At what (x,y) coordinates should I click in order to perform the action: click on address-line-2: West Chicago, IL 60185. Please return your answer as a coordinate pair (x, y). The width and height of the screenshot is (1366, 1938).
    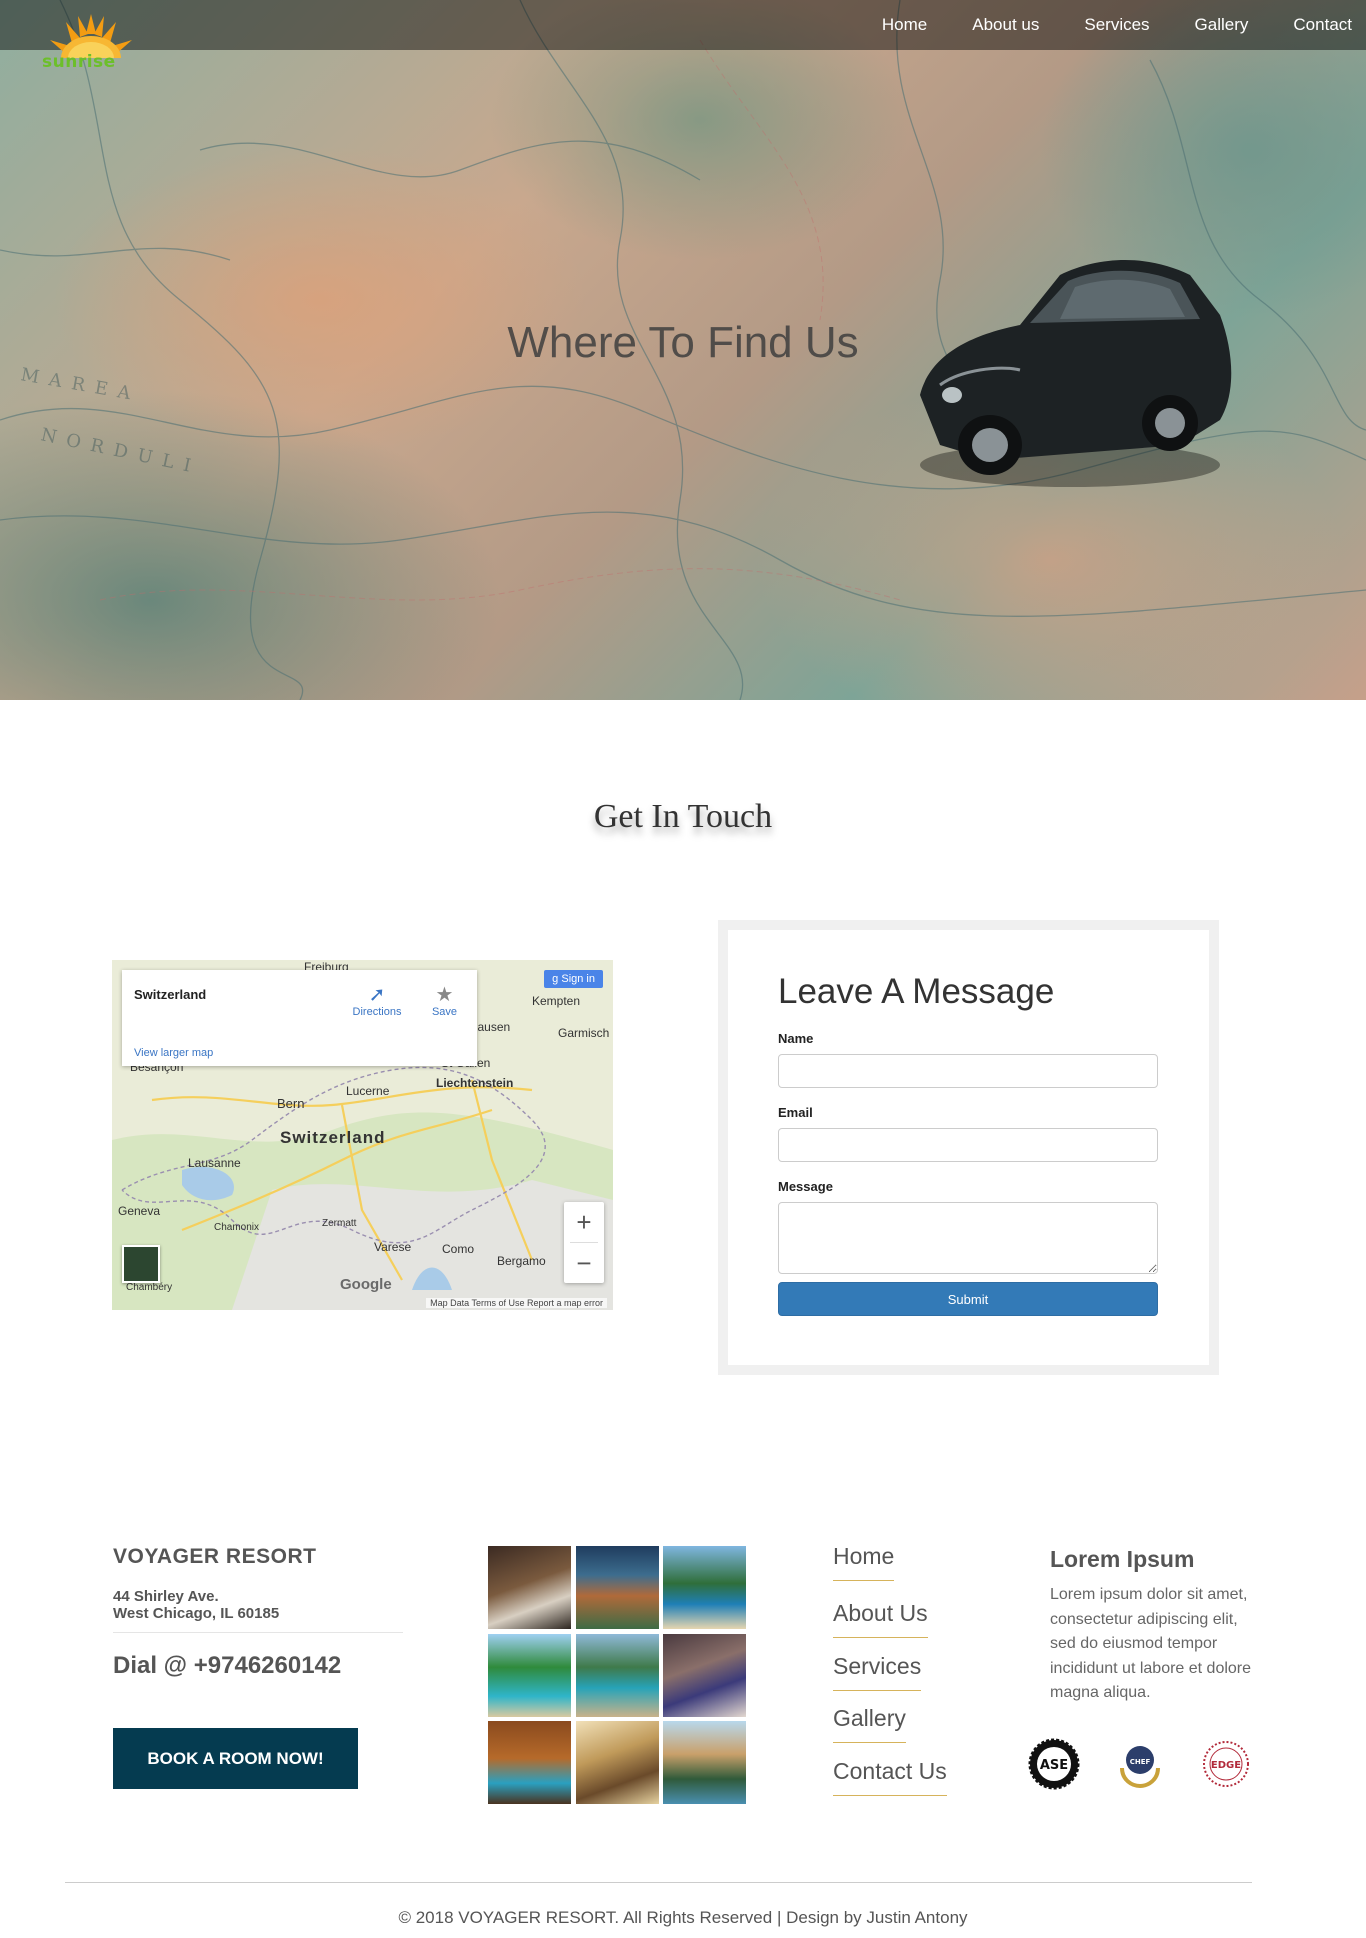
    Looking at the image, I should click on (196, 1613).